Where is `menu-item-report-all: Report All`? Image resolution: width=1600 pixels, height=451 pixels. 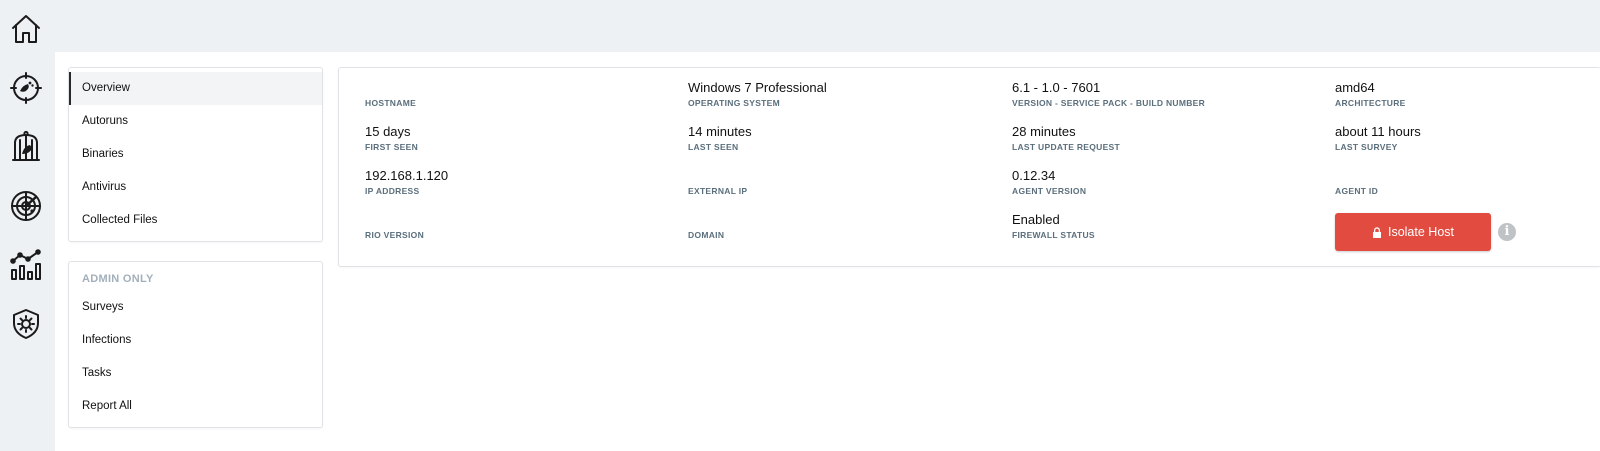 menu-item-report-all: Report All is located at coordinates (195, 406).